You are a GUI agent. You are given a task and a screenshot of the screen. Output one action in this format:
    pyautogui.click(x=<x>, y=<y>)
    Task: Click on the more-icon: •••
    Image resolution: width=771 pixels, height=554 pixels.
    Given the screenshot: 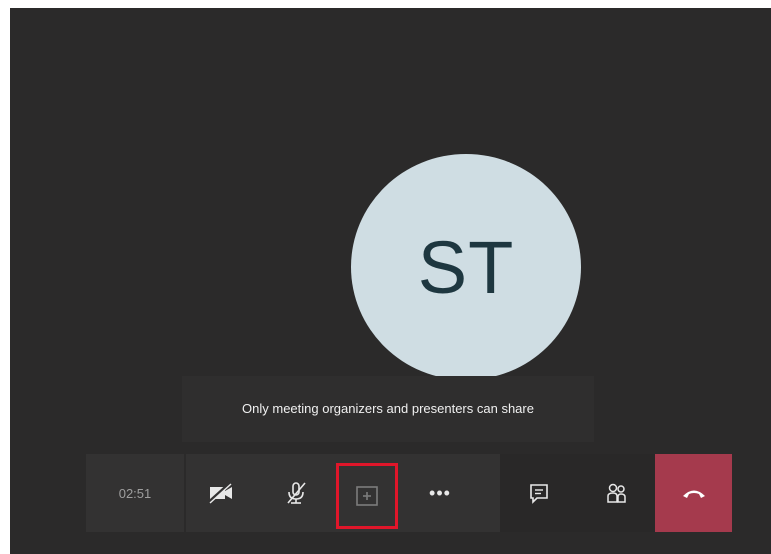 What is the action you would take?
    pyautogui.click(x=440, y=492)
    